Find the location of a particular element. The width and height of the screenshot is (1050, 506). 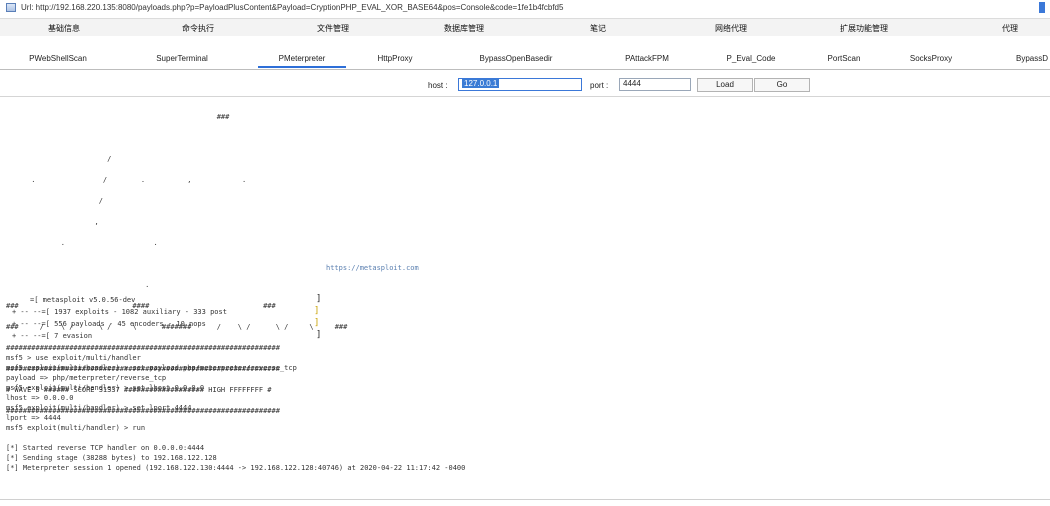

host-input: 127.0.0.1 is located at coordinates (520, 84).